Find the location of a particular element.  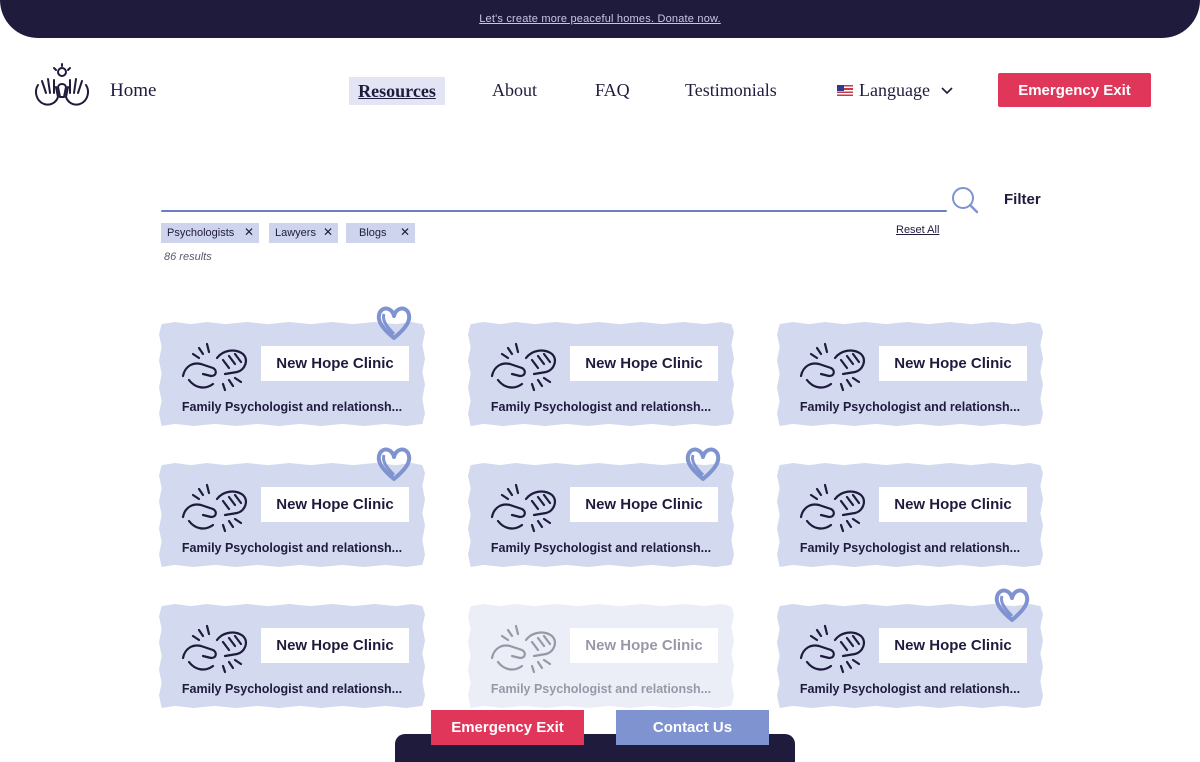

chevron-down-icon is located at coordinates (947, 90).